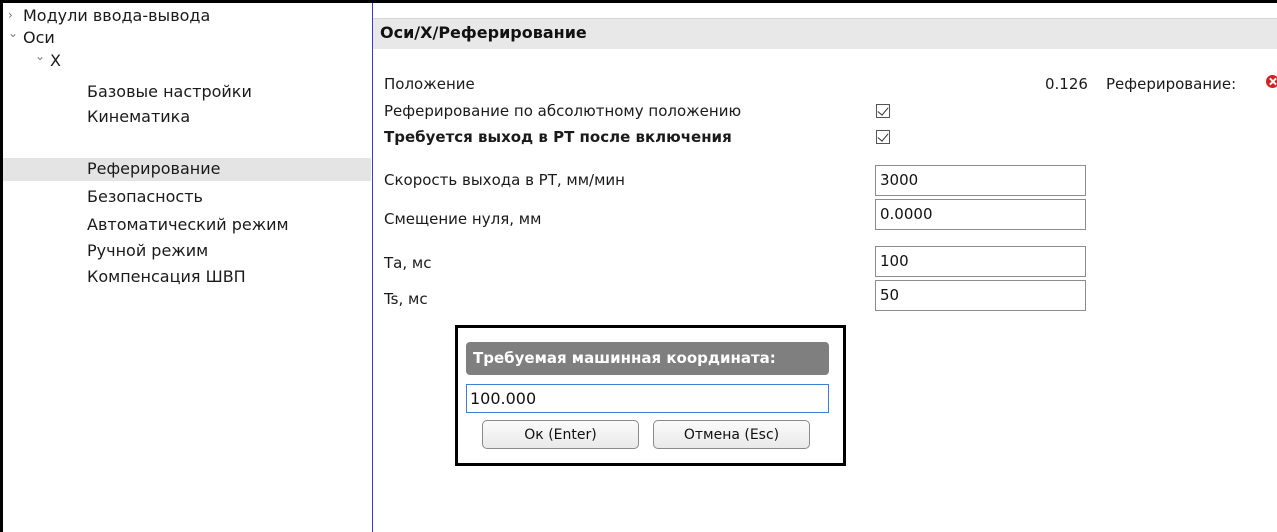 The image size is (1277, 532). What do you see at coordinates (10, 15) in the screenshot?
I see `chevron-right-icon: ›` at bounding box center [10, 15].